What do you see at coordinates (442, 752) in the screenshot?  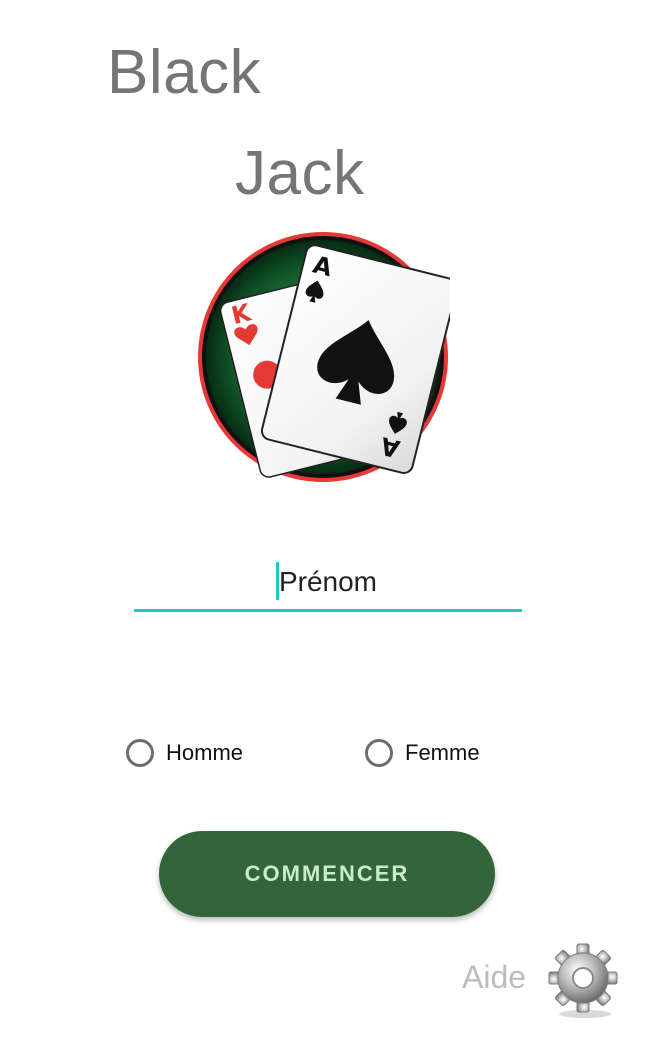 I see `radio-label-femme: Femme` at bounding box center [442, 752].